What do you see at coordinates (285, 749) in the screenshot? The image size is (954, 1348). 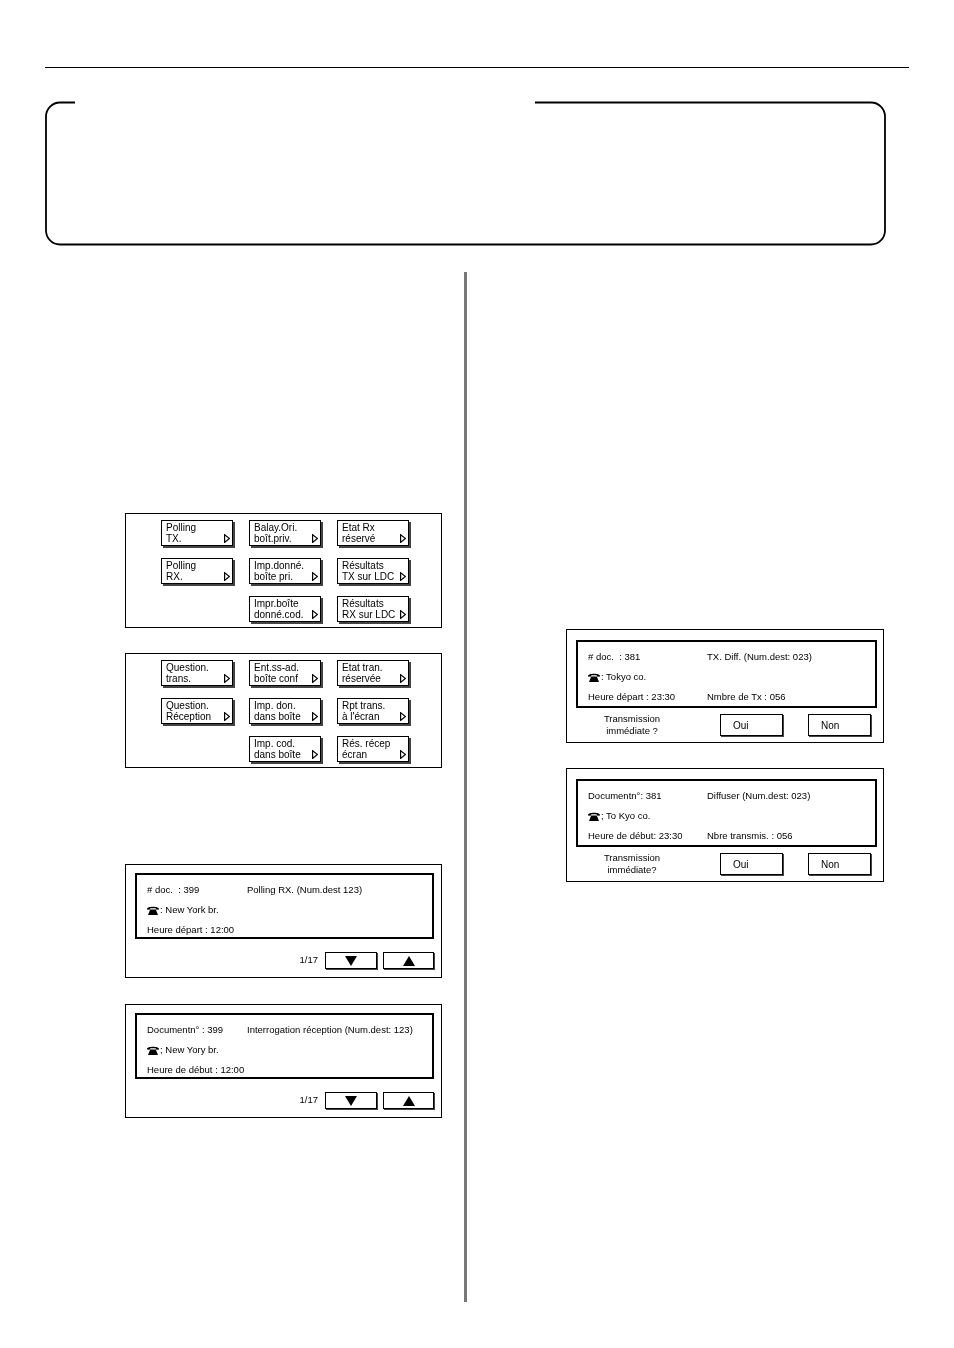 I see `menu-button: Imp. cod. dans boîte` at bounding box center [285, 749].